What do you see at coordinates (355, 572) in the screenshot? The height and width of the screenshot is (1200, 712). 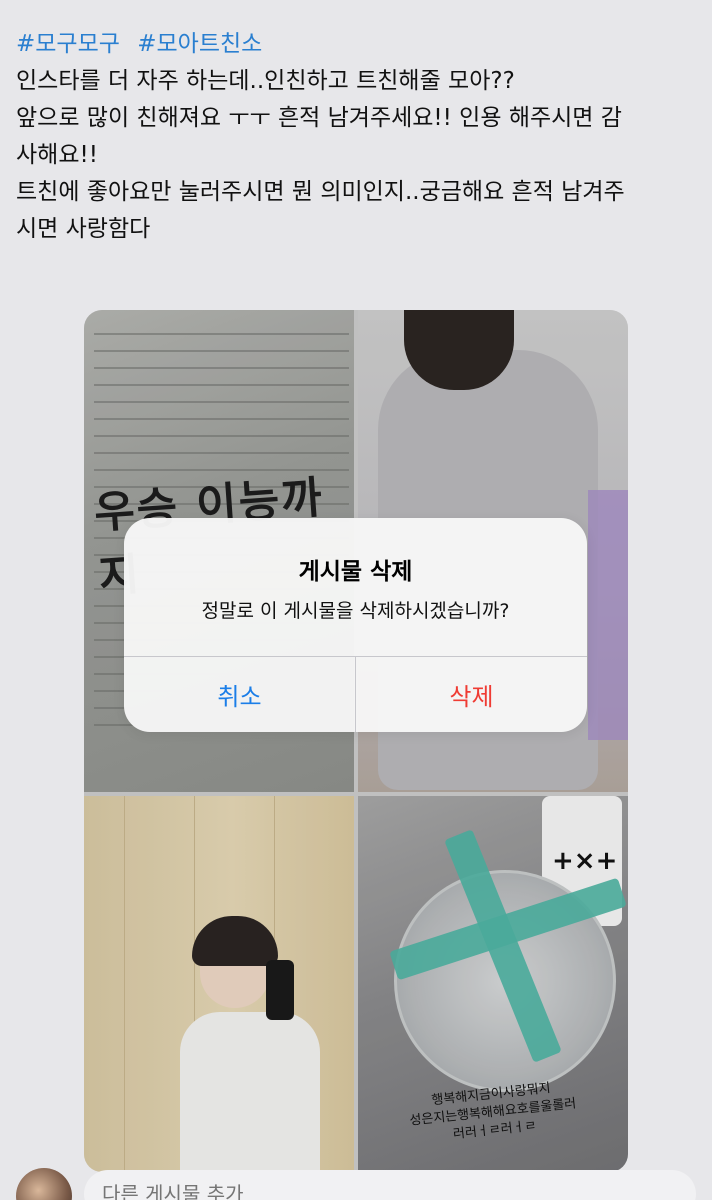 I see `alert-title: 게시물 삭제` at bounding box center [355, 572].